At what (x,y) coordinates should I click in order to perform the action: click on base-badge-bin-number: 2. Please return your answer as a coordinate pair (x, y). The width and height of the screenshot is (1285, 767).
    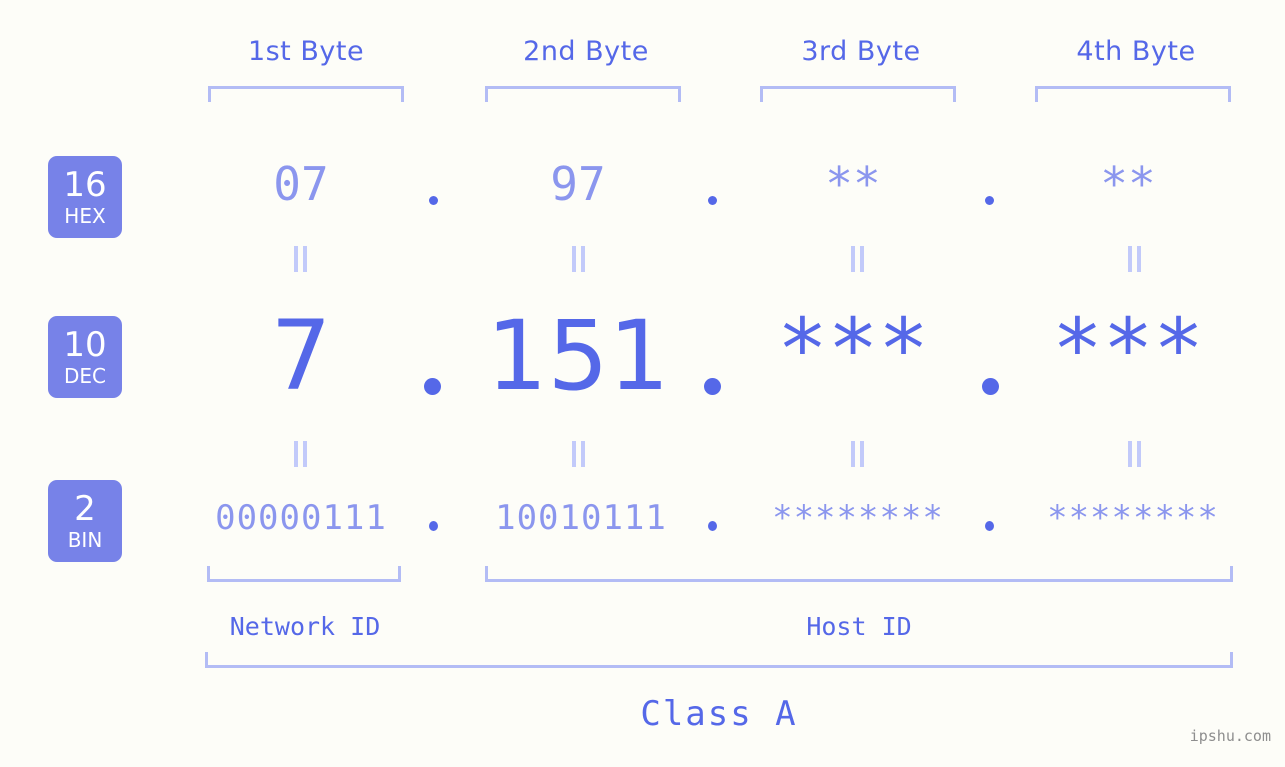
    Looking at the image, I should click on (85, 509).